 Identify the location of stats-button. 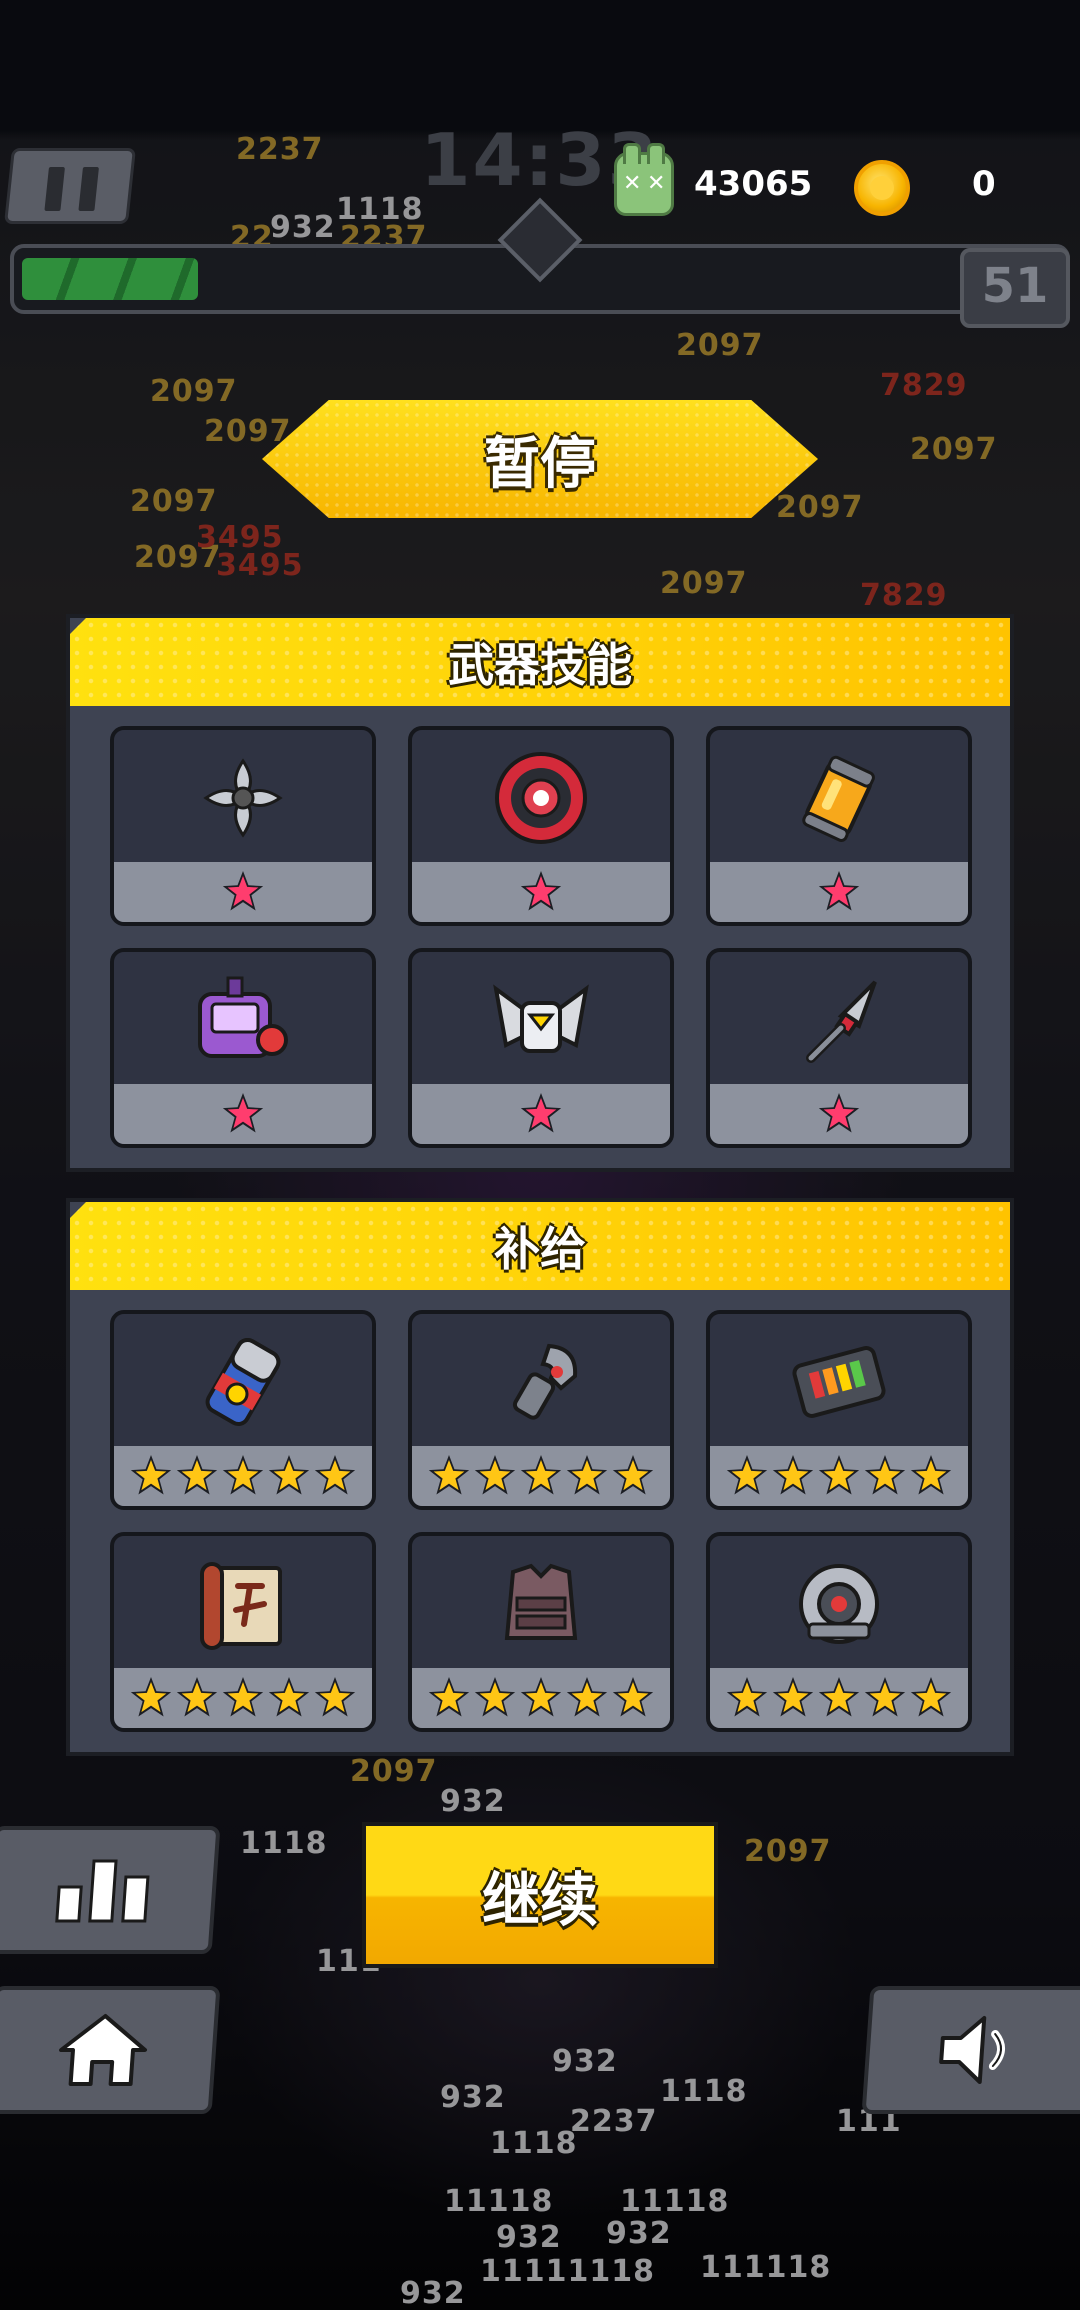
(110, 1890).